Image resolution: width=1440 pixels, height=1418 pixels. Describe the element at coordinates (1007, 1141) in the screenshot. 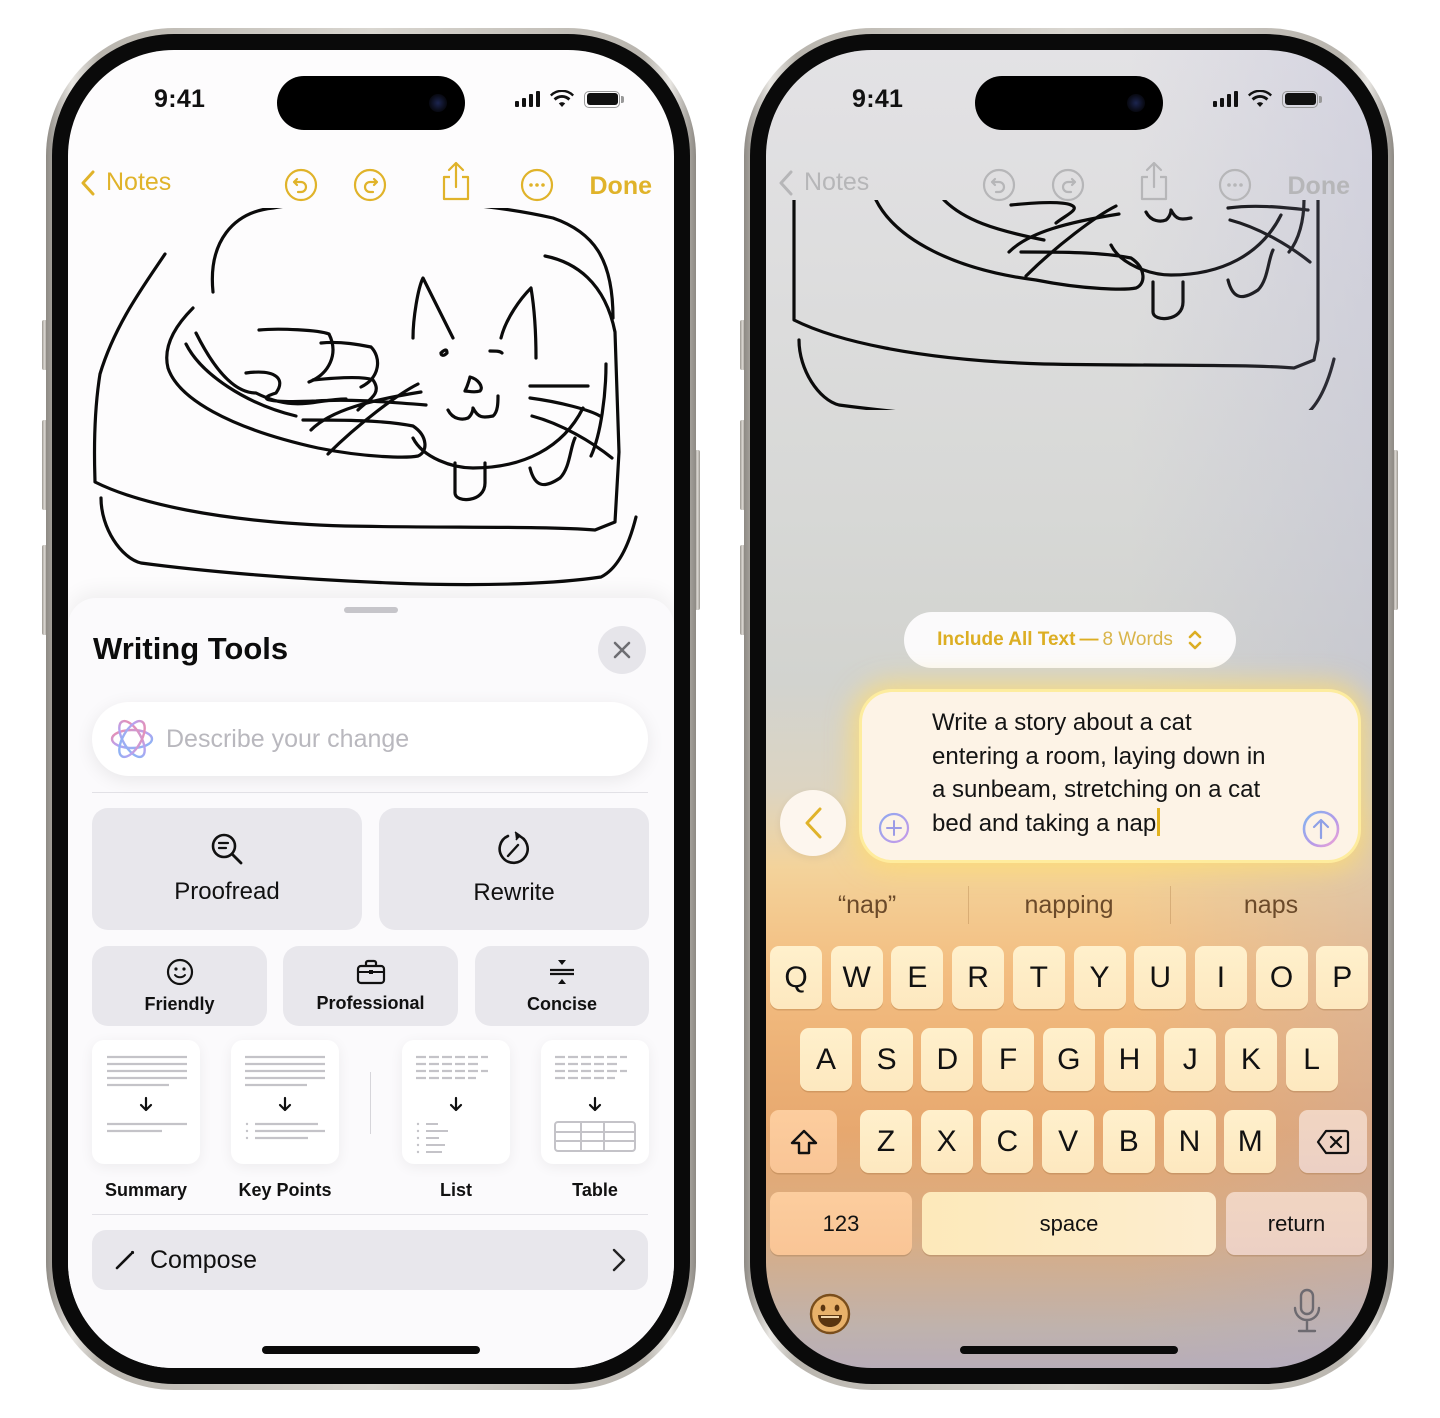

I see `key-c: C` at that location.